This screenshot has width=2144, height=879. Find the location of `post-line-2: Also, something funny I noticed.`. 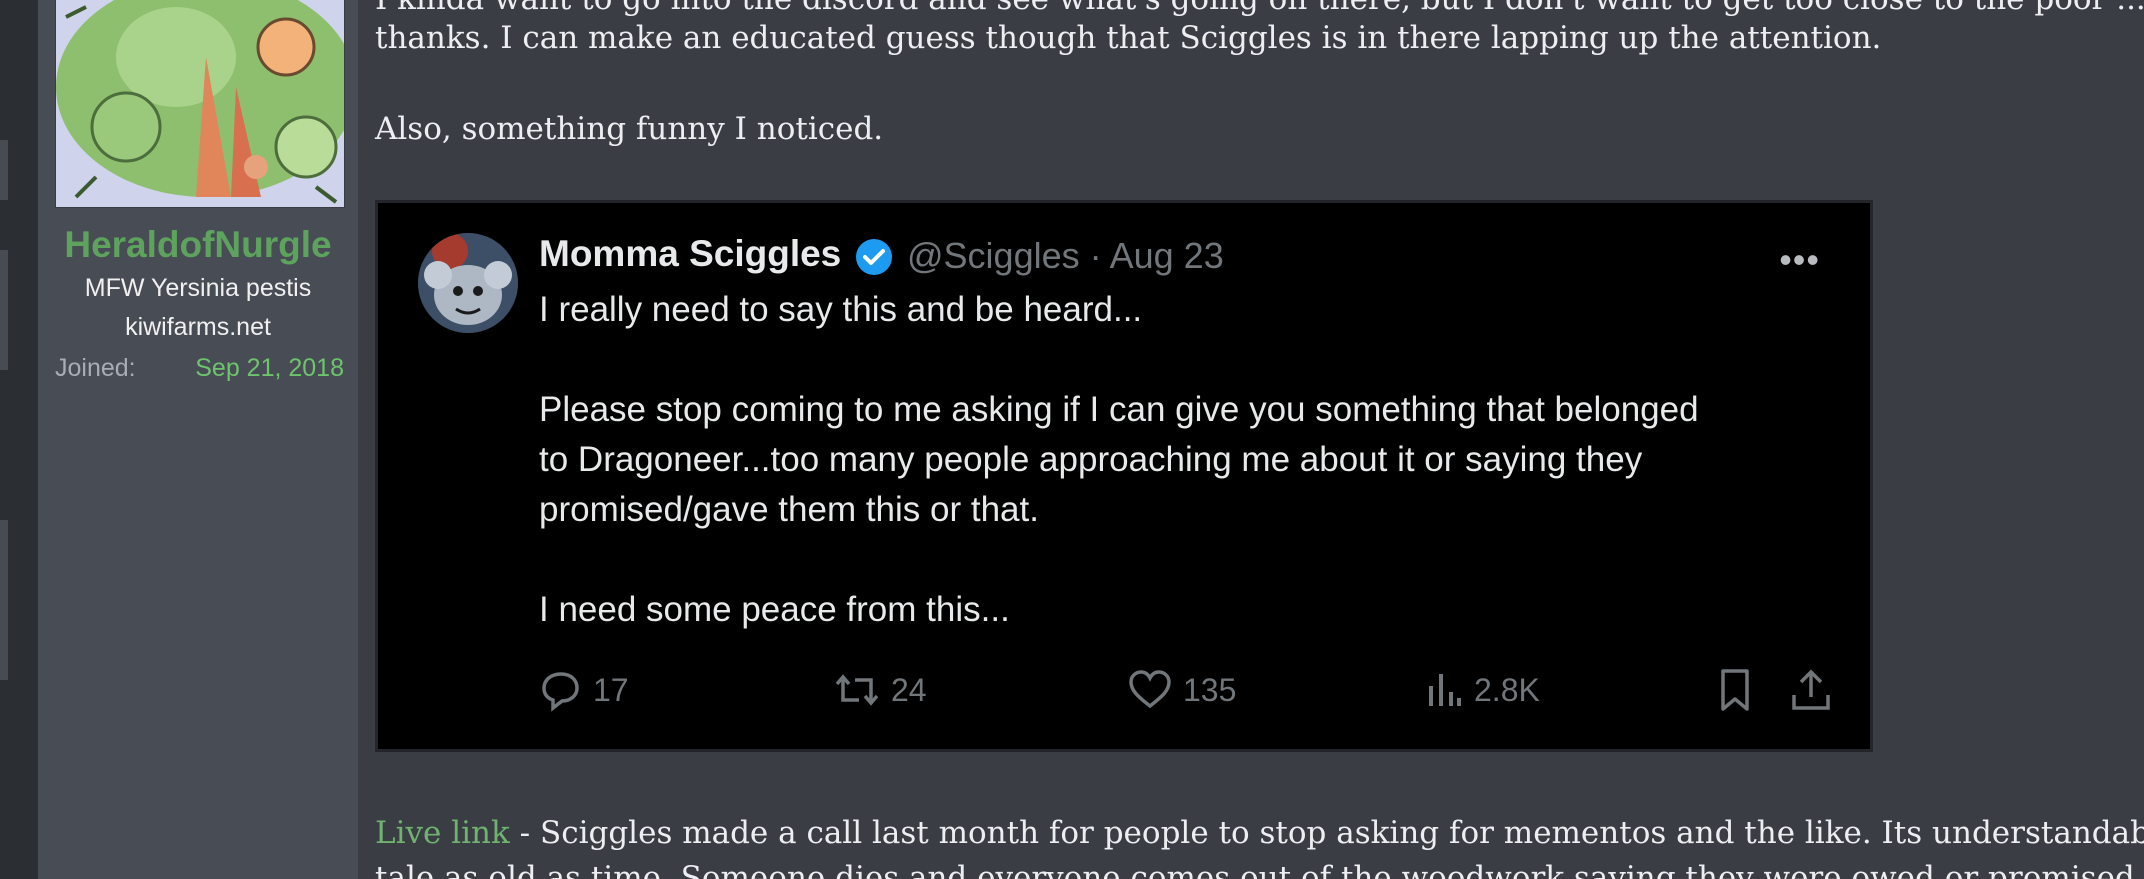

post-line-2: Also, something funny I noticed. is located at coordinates (629, 129).